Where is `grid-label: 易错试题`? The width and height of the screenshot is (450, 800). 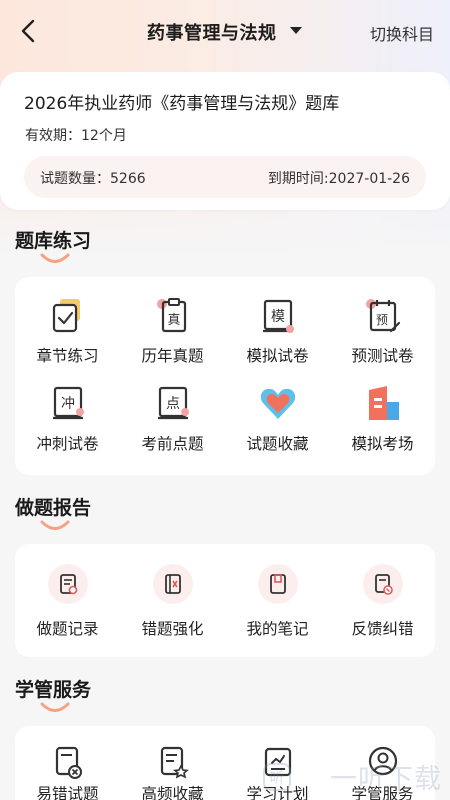 grid-label: 易错试题 is located at coordinates (67, 792).